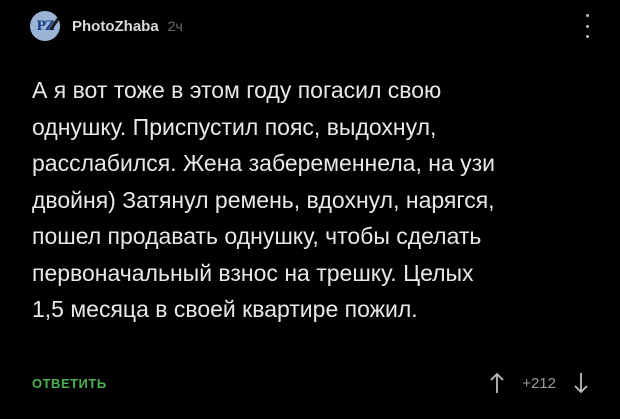  What do you see at coordinates (69, 383) in the screenshot?
I see `reply-button: ОТВЕТИТЬ` at bounding box center [69, 383].